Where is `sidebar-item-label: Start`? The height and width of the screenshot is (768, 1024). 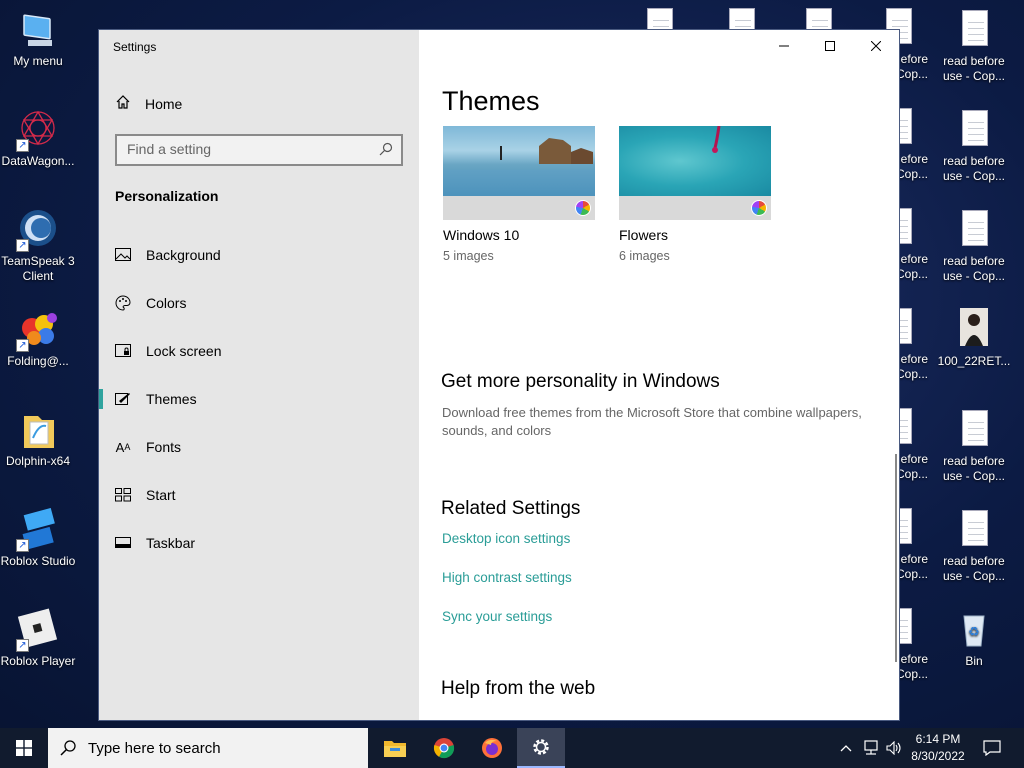
sidebar-item-label: Start is located at coordinates (161, 495).